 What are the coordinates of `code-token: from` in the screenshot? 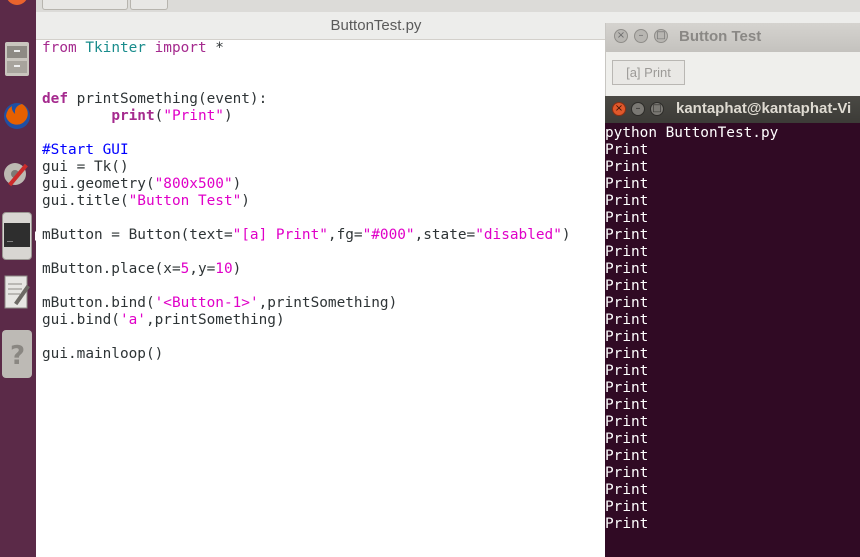 It's located at (64, 48).